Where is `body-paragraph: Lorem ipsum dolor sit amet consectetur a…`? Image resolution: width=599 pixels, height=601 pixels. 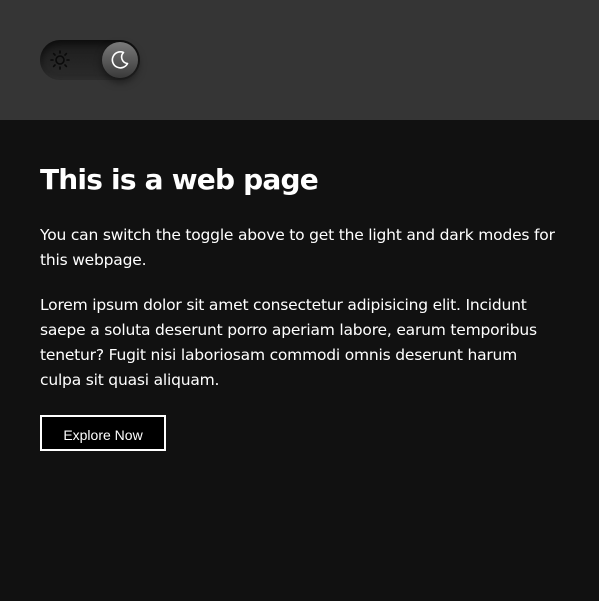
body-paragraph: Lorem ipsum dolor sit amet consectetur a… is located at coordinates (288, 342).